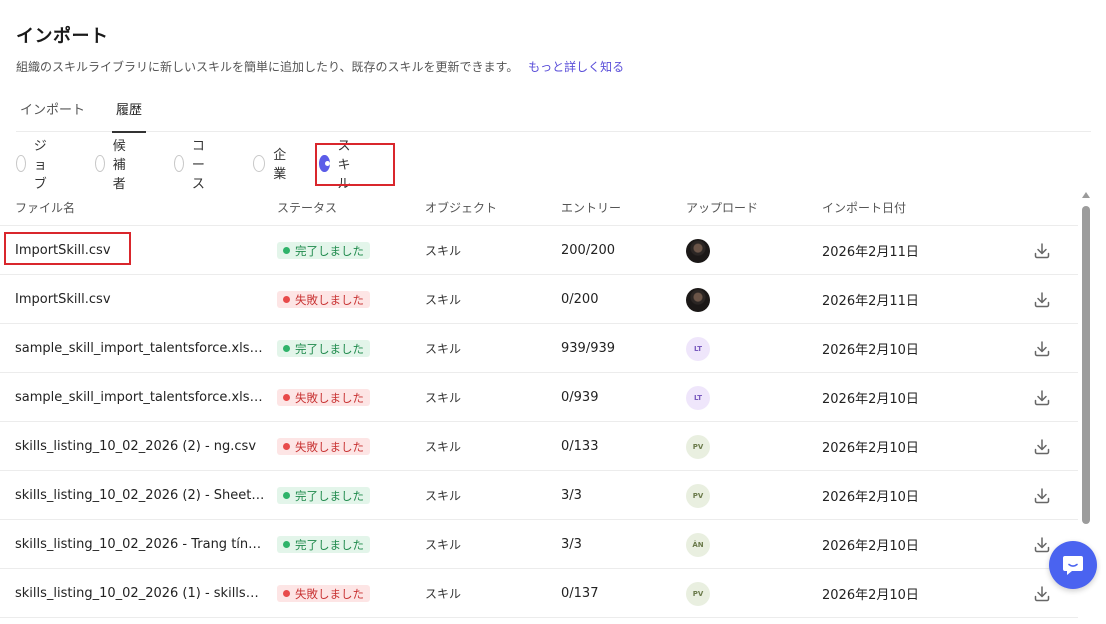 This screenshot has height=624, width=1106. Describe the element at coordinates (580, 593) in the screenshot. I see `entries-cell: 0/137` at that location.